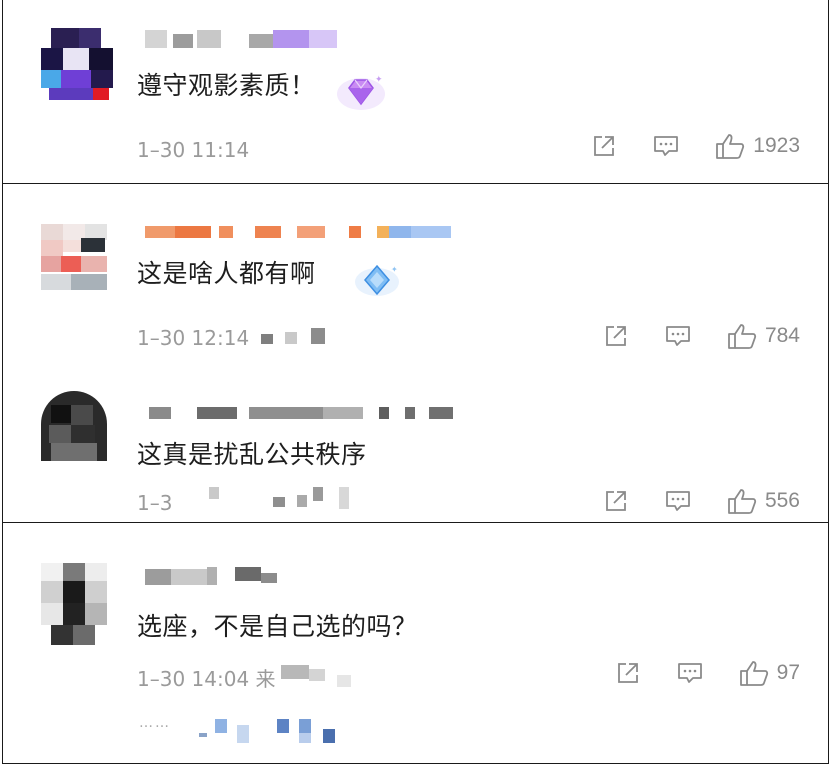 This screenshot has width=834, height=766. What do you see at coordinates (782, 335) in the screenshot?
I see `like-count: 784` at bounding box center [782, 335].